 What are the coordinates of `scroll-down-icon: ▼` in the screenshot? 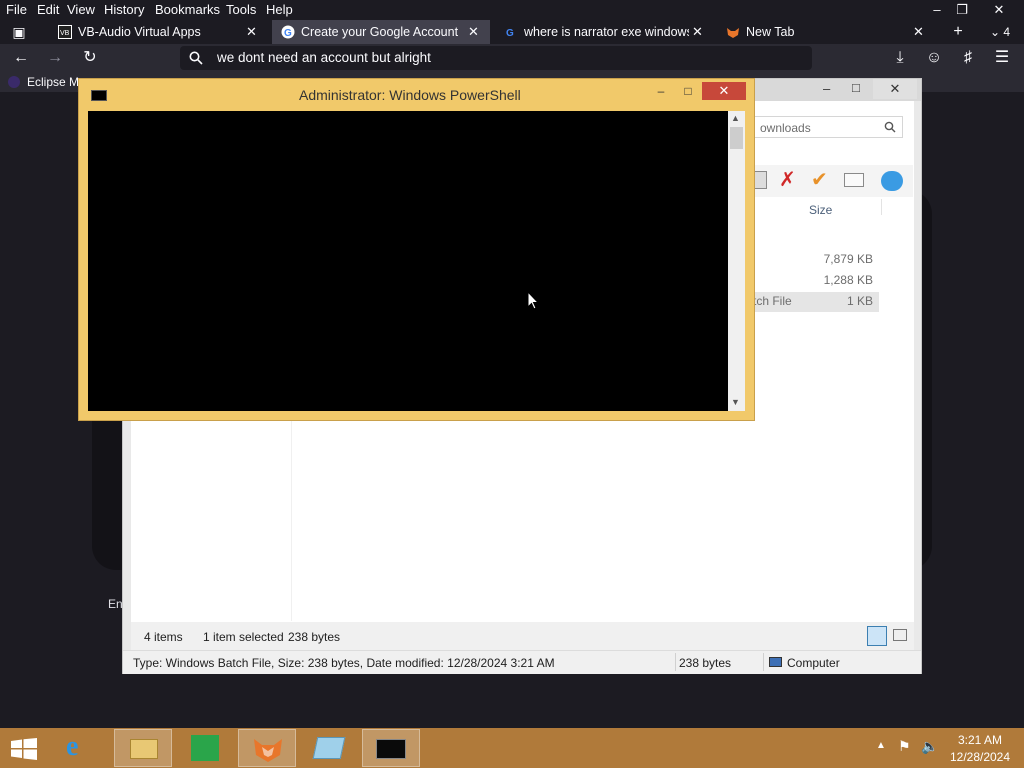 It's located at (735, 402).